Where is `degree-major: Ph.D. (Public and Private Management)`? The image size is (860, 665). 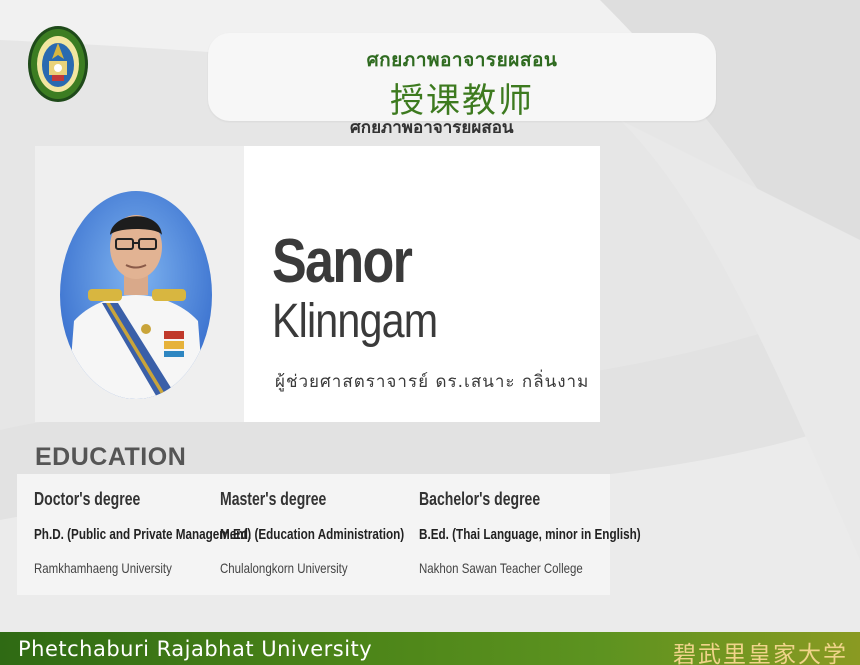 degree-major: Ph.D. (Public and Private Management) is located at coordinates (143, 534).